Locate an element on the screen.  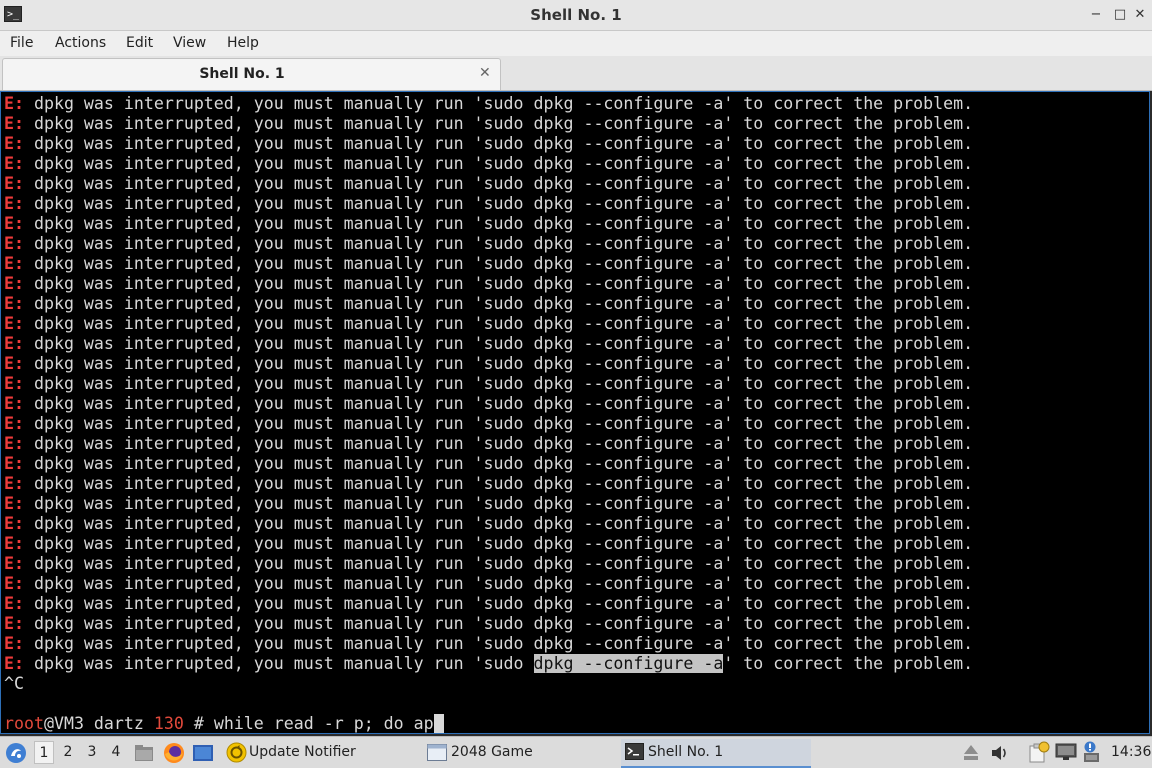
menu-help: Help is located at coordinates (243, 43).